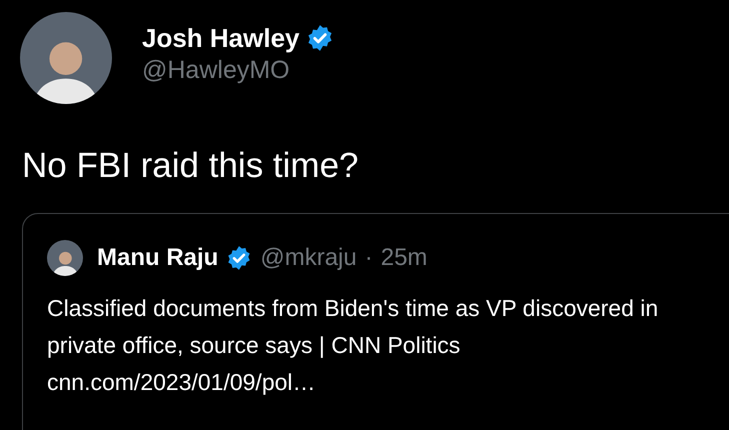 This screenshot has width=729, height=430. Describe the element at coordinates (238, 70) in the screenshot. I see `author-handle: @HawleyMO` at that location.